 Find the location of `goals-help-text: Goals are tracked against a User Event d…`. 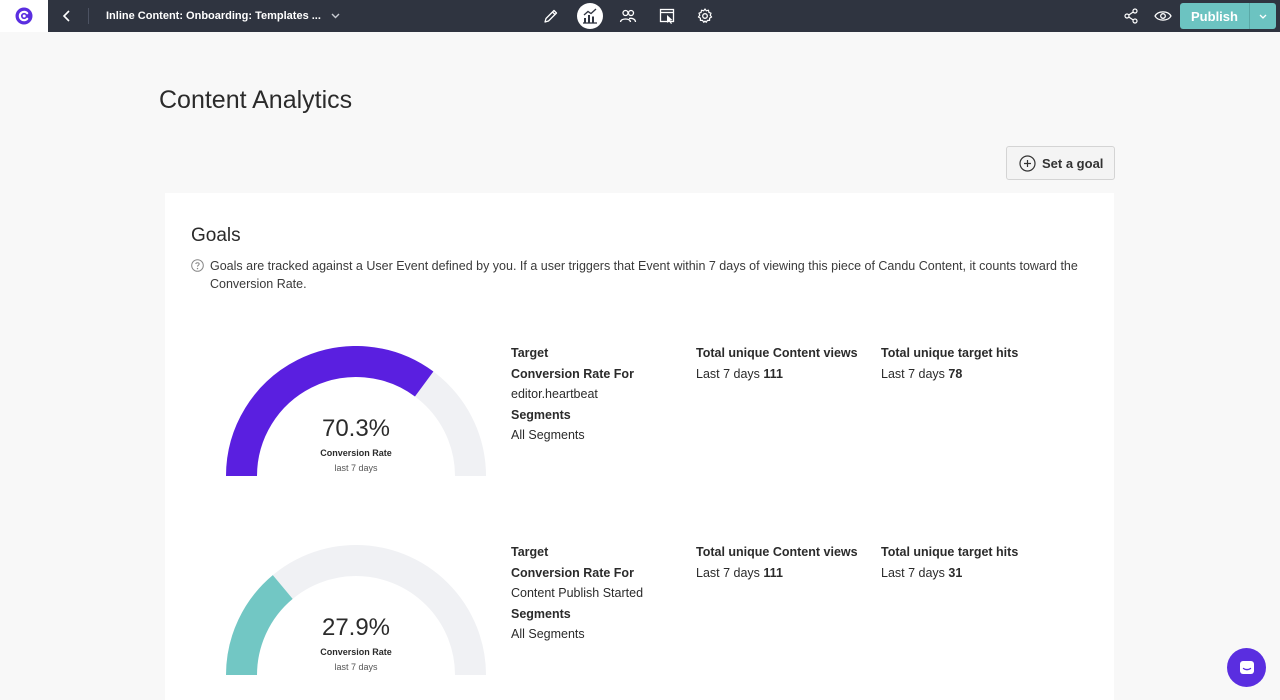

goals-help-text: Goals are tracked against a User Event d… is located at coordinates (644, 275).